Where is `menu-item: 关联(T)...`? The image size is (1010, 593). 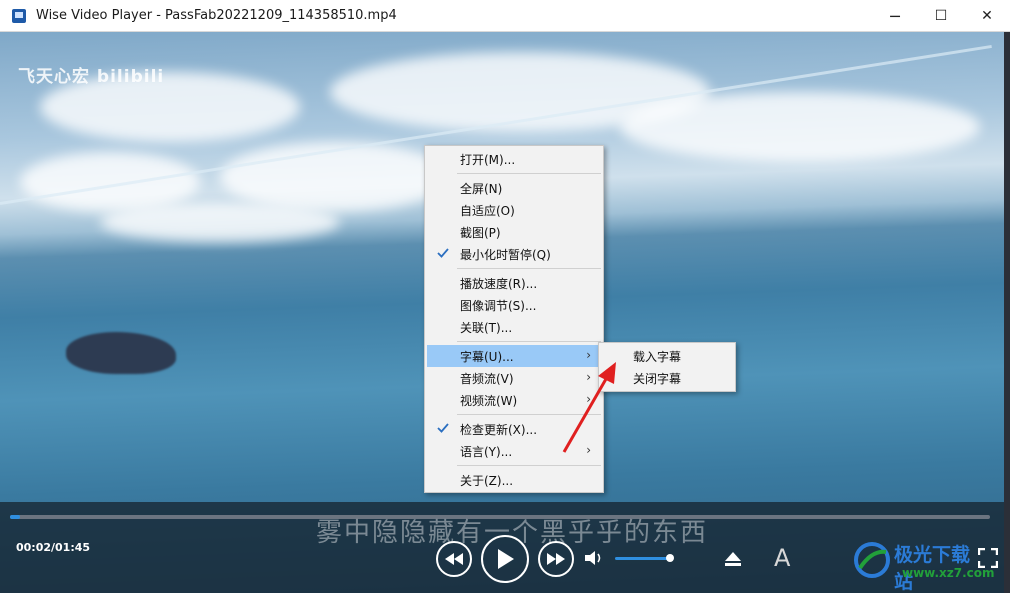 menu-item: 关联(T)... is located at coordinates (514, 327).